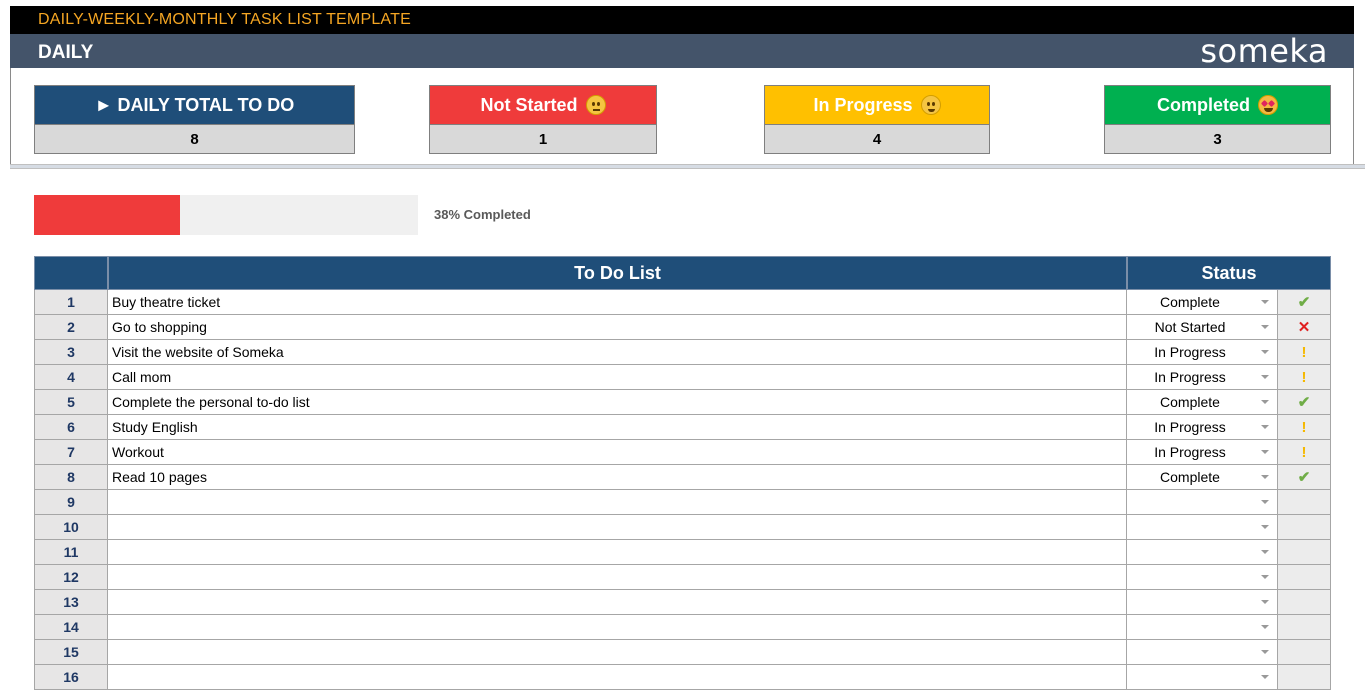 The height and width of the screenshot is (700, 1365). I want to click on row-number: 9, so click(71, 502).